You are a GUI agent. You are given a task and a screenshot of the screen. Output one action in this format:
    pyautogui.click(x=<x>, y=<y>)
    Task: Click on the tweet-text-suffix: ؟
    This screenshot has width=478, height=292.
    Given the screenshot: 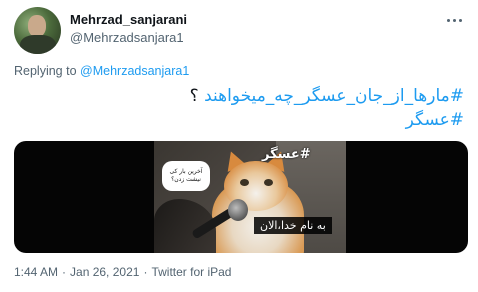 What is the action you would take?
    pyautogui.click(x=197, y=96)
    